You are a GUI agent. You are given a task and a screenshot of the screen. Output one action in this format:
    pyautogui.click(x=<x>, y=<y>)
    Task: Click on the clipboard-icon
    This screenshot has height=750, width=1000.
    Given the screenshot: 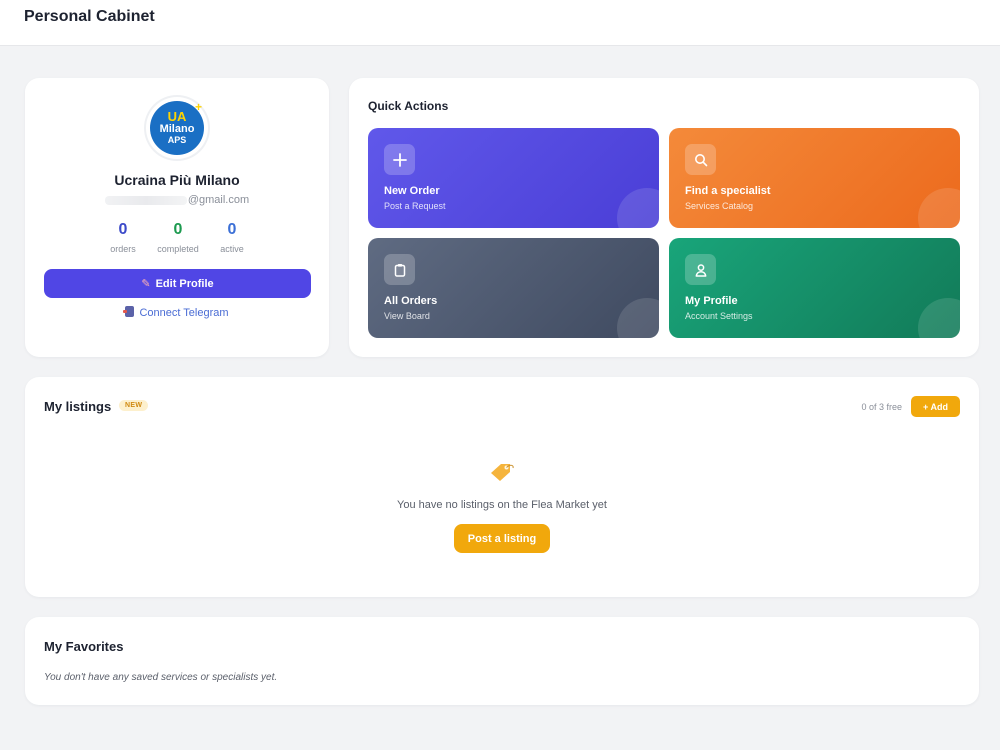 What is the action you would take?
    pyautogui.click(x=399, y=269)
    